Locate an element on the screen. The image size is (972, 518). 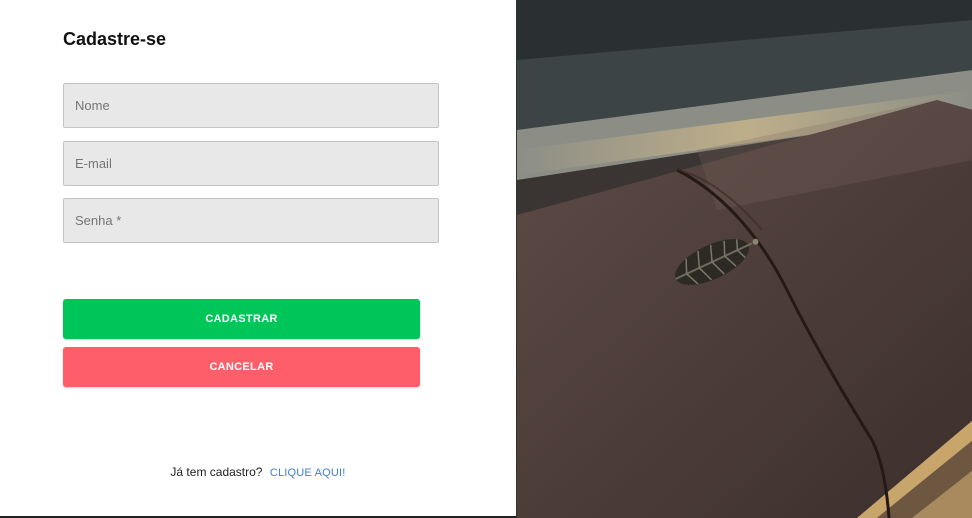
password-field is located at coordinates (251, 220).